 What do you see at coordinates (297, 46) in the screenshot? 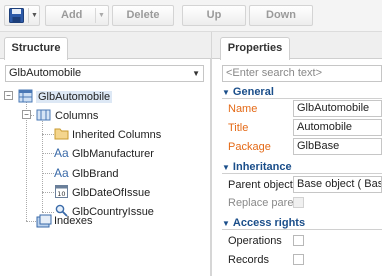
I see `properties-tab-strip: Properties` at bounding box center [297, 46].